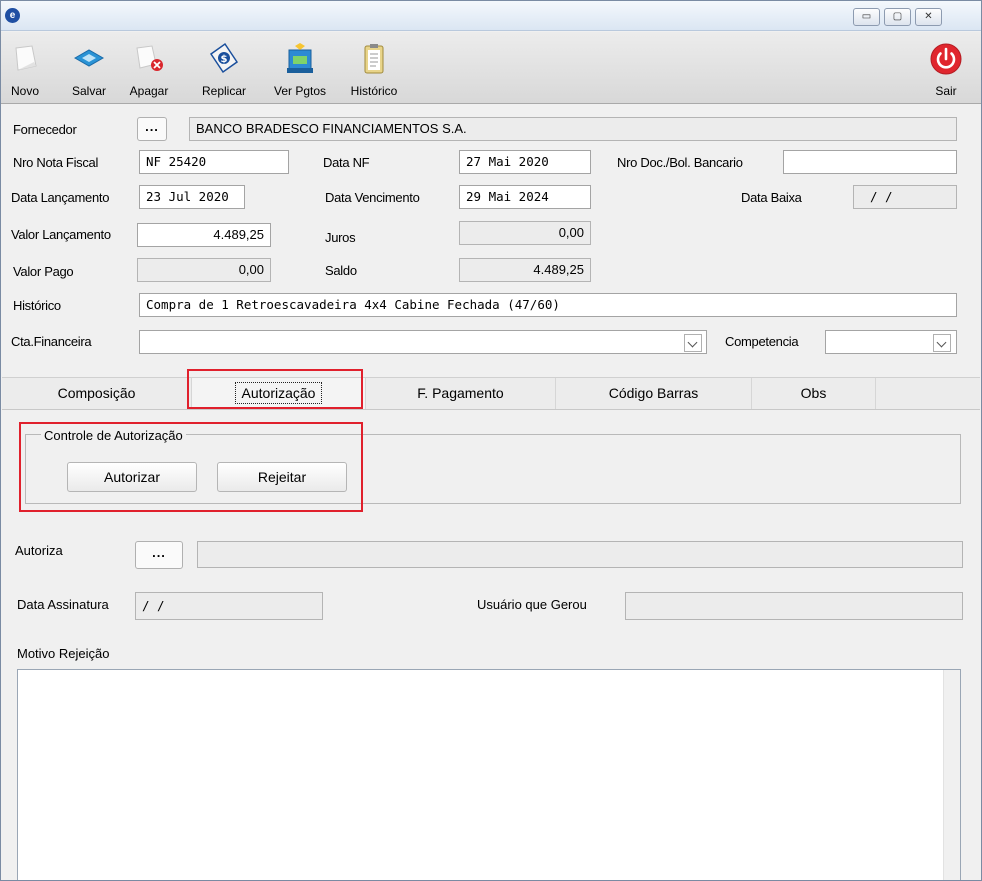 Image resolution: width=982 pixels, height=881 pixels. Describe the element at coordinates (214, 162) in the screenshot. I see `nro-nota-fiscal-field: NF 25420` at that location.